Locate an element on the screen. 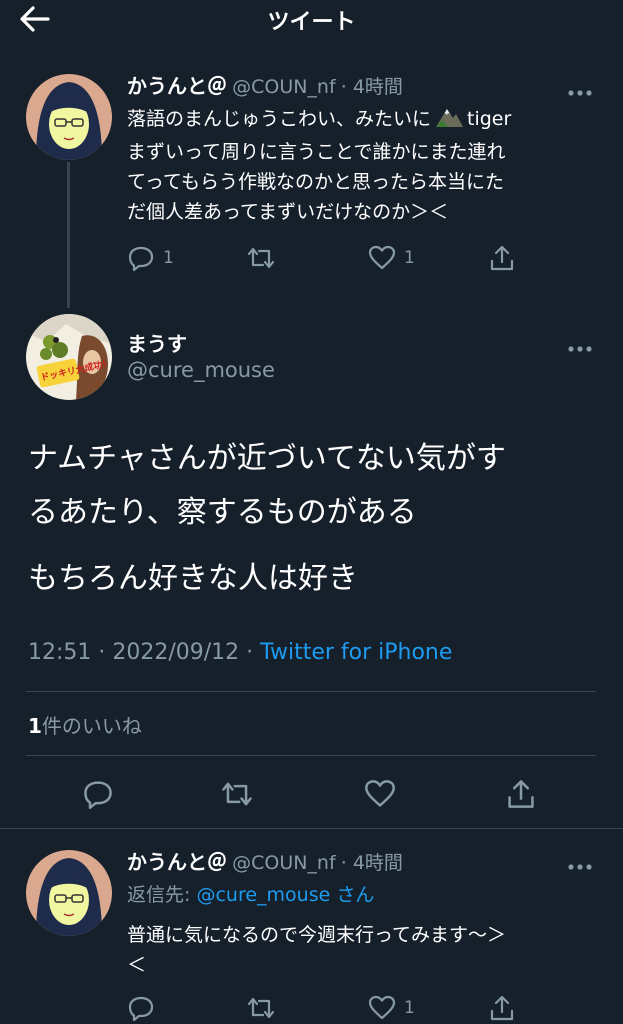 The image size is (623, 1024). reply-prefix: 返信先: is located at coordinates (162, 895).